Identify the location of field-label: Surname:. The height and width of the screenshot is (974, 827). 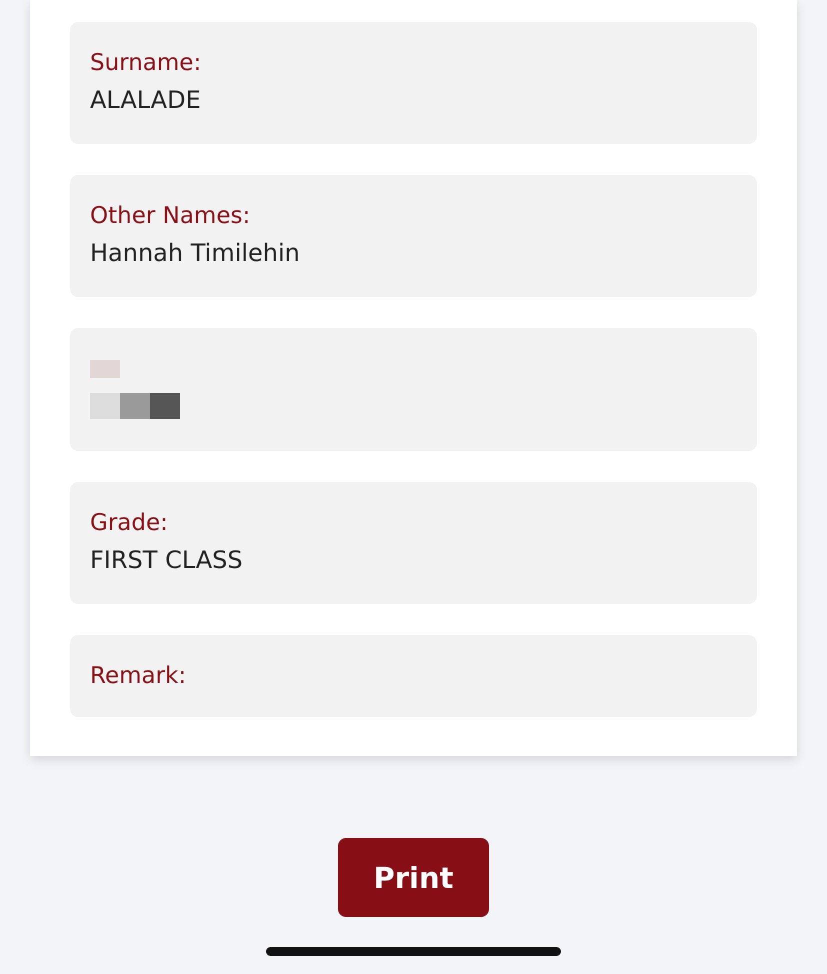
(146, 63).